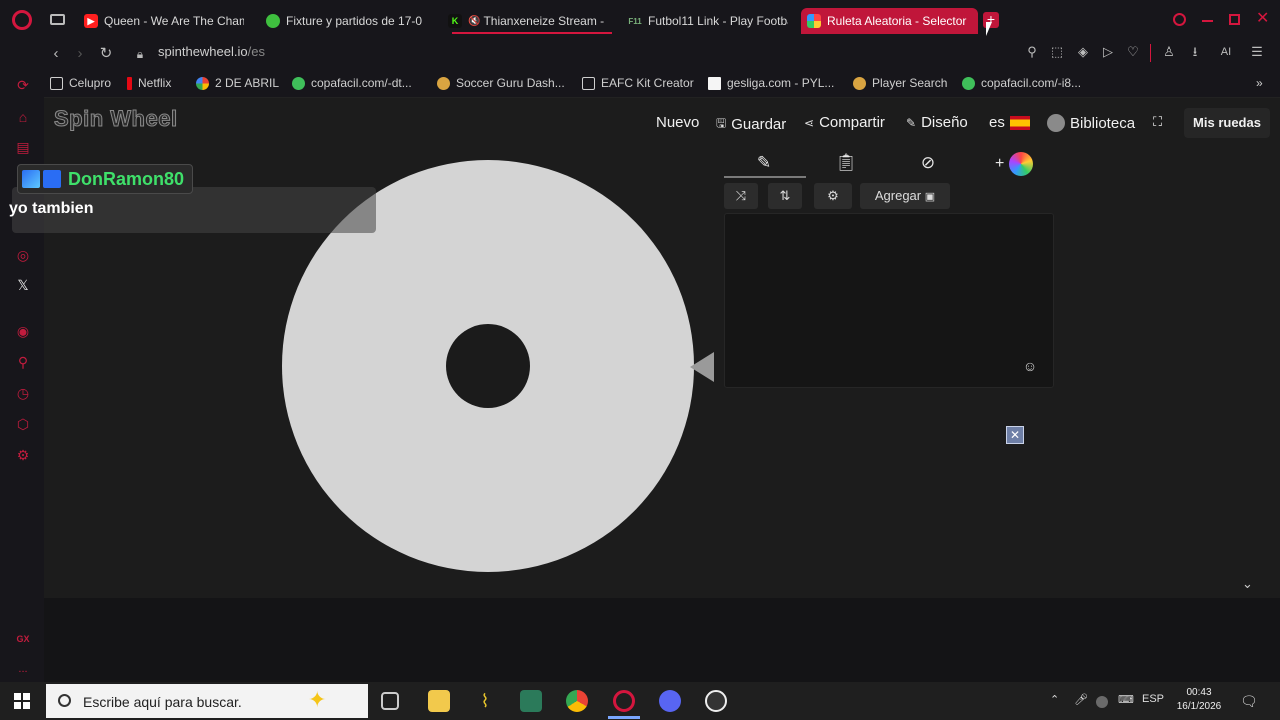 This screenshot has height=720, width=1280. Describe the element at coordinates (203, 51) in the screenshot. I see `url-host: spinthewheel.io` at that location.